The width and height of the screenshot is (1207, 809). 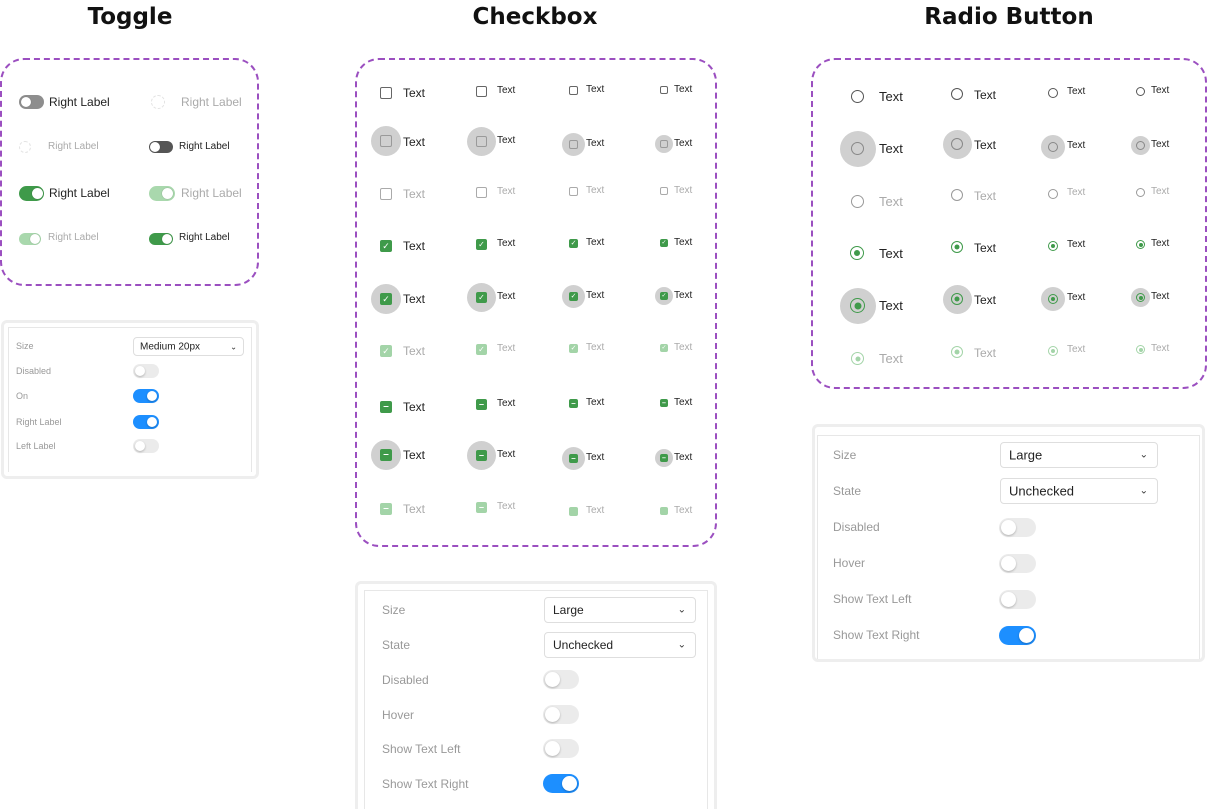 I want to click on show-text-right-label: Show Text Right, so click(x=876, y=635).